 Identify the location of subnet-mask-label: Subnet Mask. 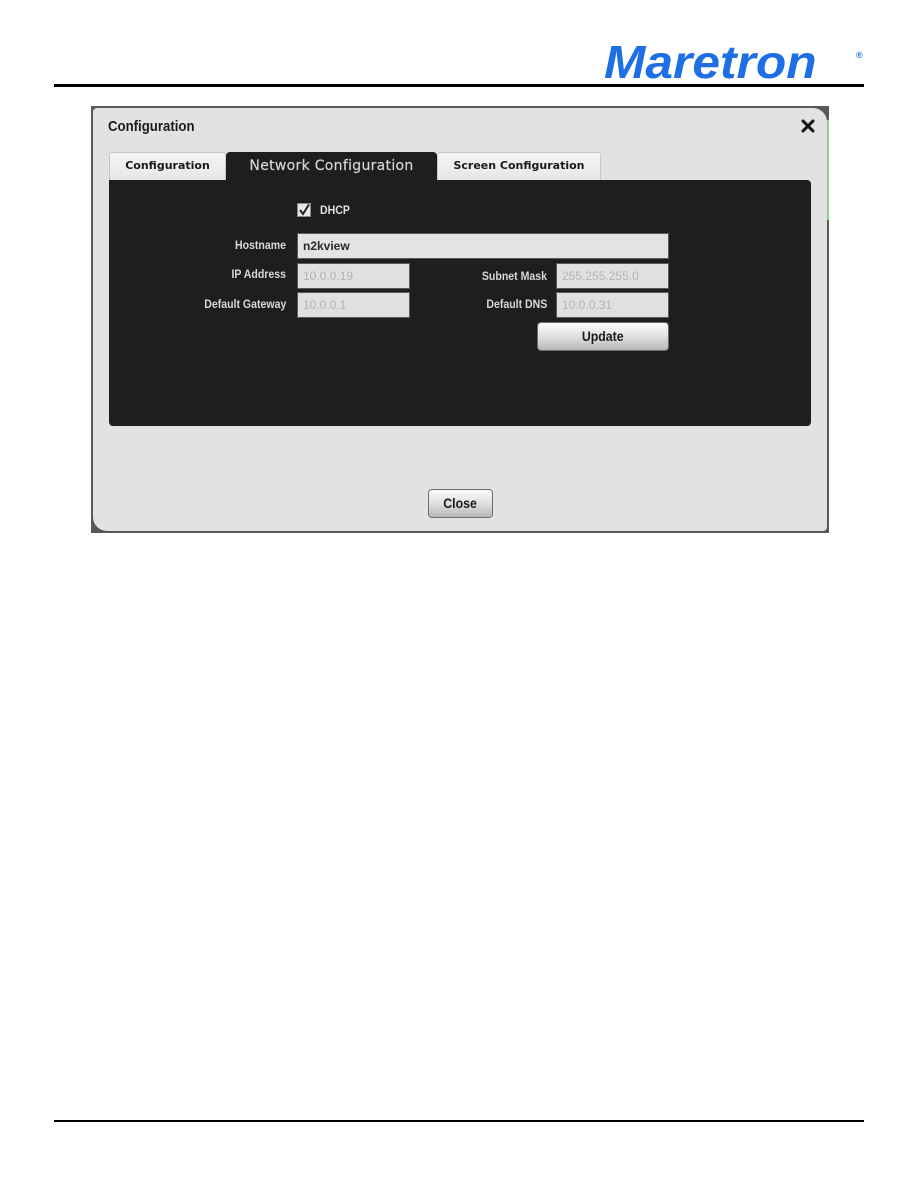
(514, 276).